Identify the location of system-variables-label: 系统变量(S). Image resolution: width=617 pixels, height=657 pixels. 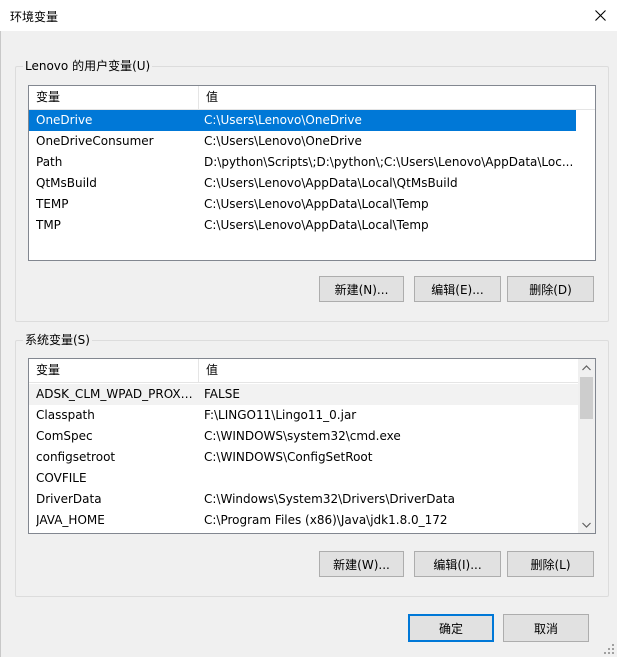
(57, 340).